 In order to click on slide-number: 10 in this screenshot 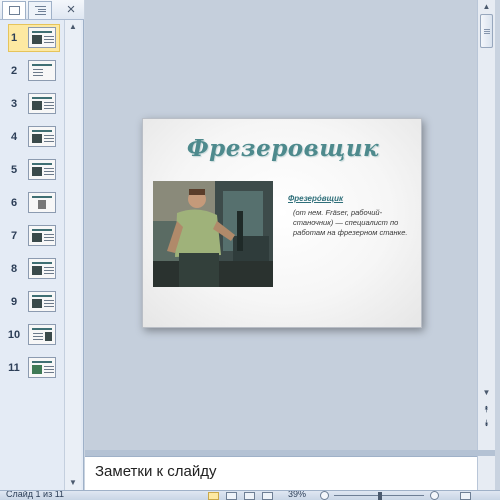, I will do `click(14, 335)`.